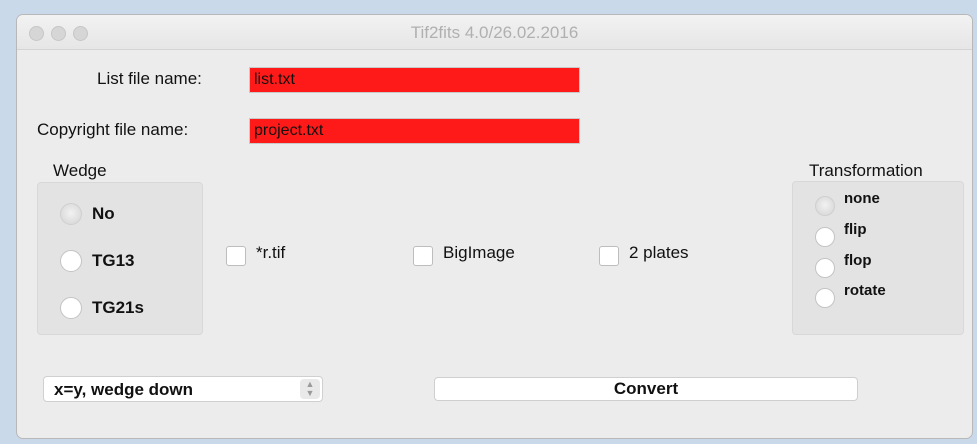 Image resolution: width=977 pixels, height=444 pixels. What do you see at coordinates (609, 256) in the screenshot?
I see `two-plates-checkbox` at bounding box center [609, 256].